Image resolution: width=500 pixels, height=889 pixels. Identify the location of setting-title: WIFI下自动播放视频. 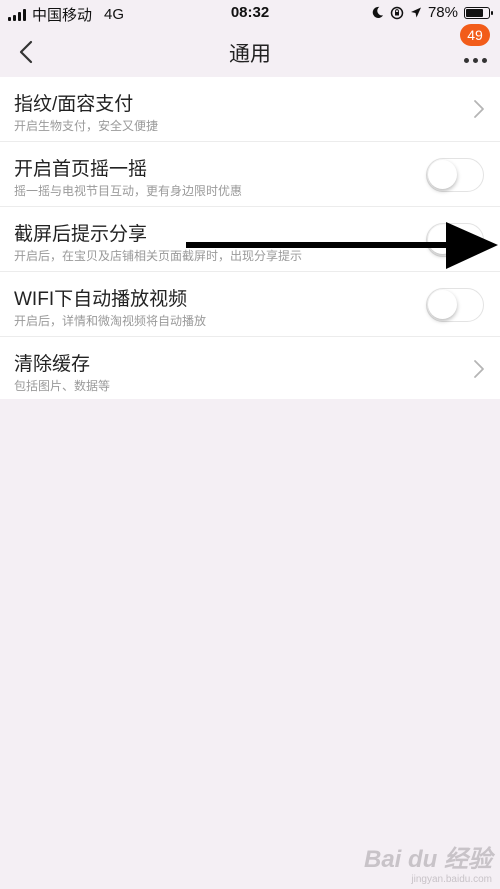
(101, 299).